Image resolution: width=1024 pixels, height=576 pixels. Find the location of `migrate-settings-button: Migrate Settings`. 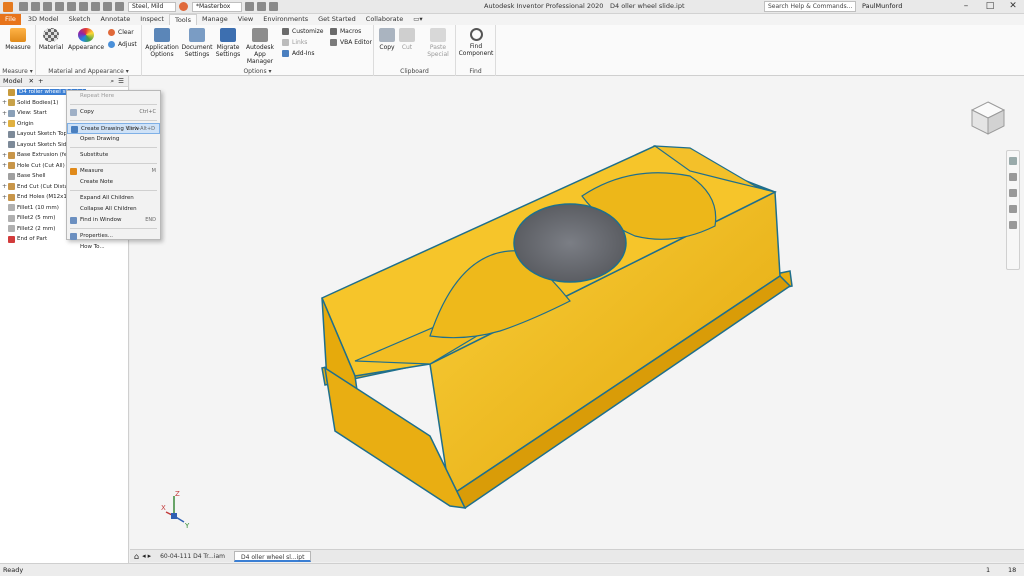

migrate-settings-button: Migrate Settings is located at coordinates (228, 43).